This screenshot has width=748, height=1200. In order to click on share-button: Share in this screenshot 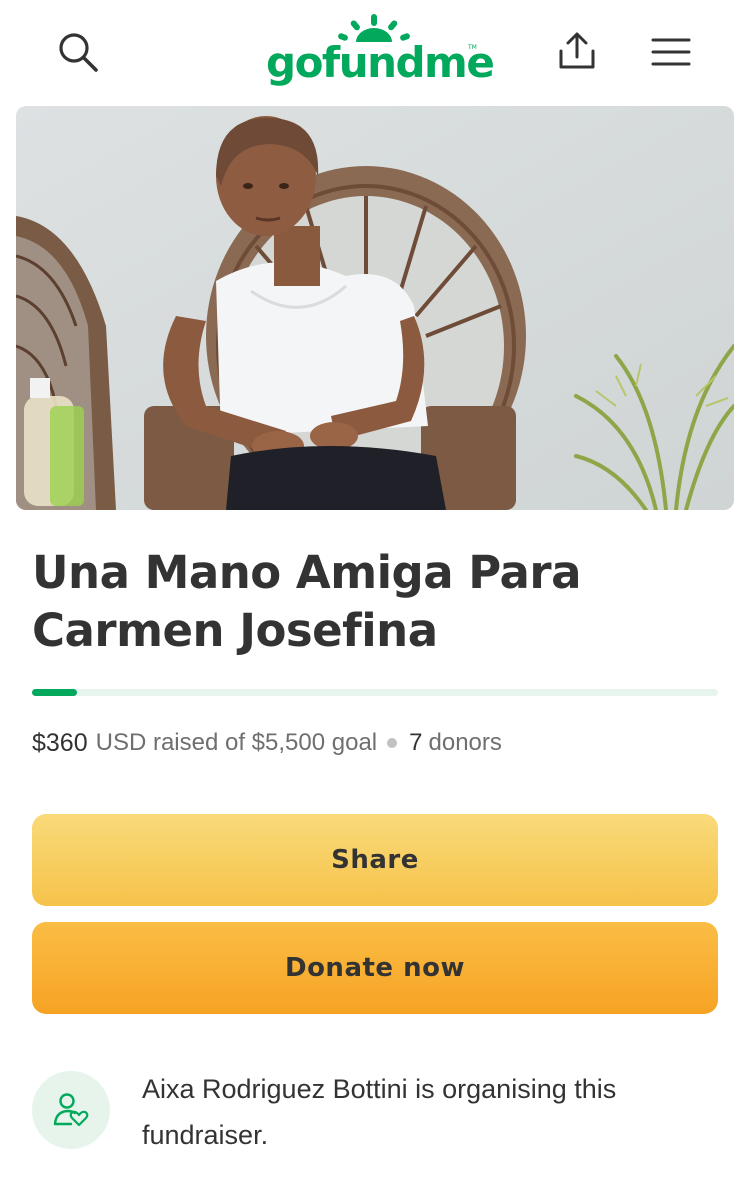, I will do `click(375, 860)`.